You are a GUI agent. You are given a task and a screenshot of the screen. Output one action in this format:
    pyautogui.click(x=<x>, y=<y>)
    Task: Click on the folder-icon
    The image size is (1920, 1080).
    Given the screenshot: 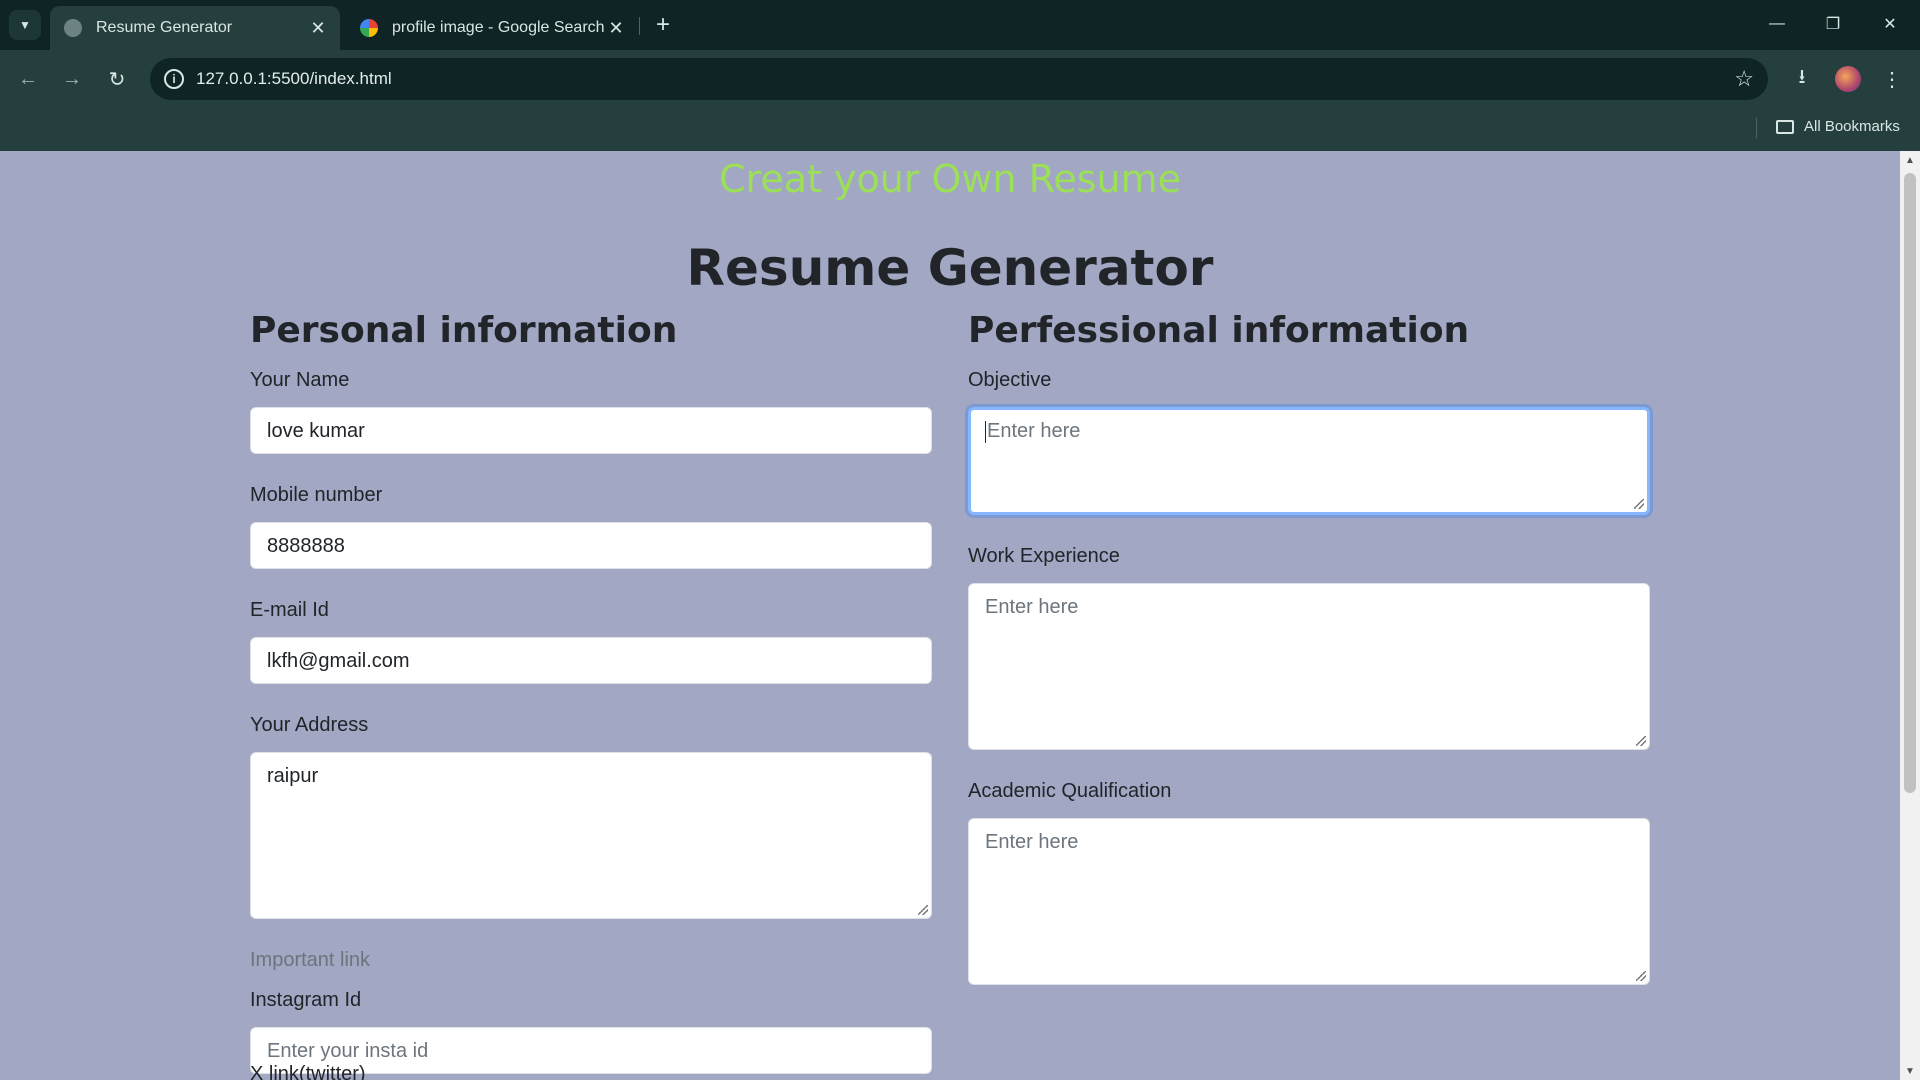 What is the action you would take?
    pyautogui.click(x=1785, y=126)
    